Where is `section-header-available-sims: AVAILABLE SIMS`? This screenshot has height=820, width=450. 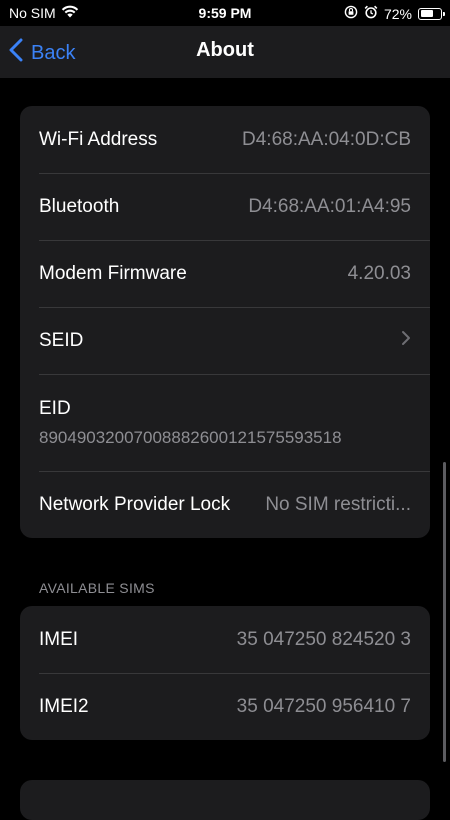
section-header-available-sims: AVAILABLE SIMS is located at coordinates (97, 588).